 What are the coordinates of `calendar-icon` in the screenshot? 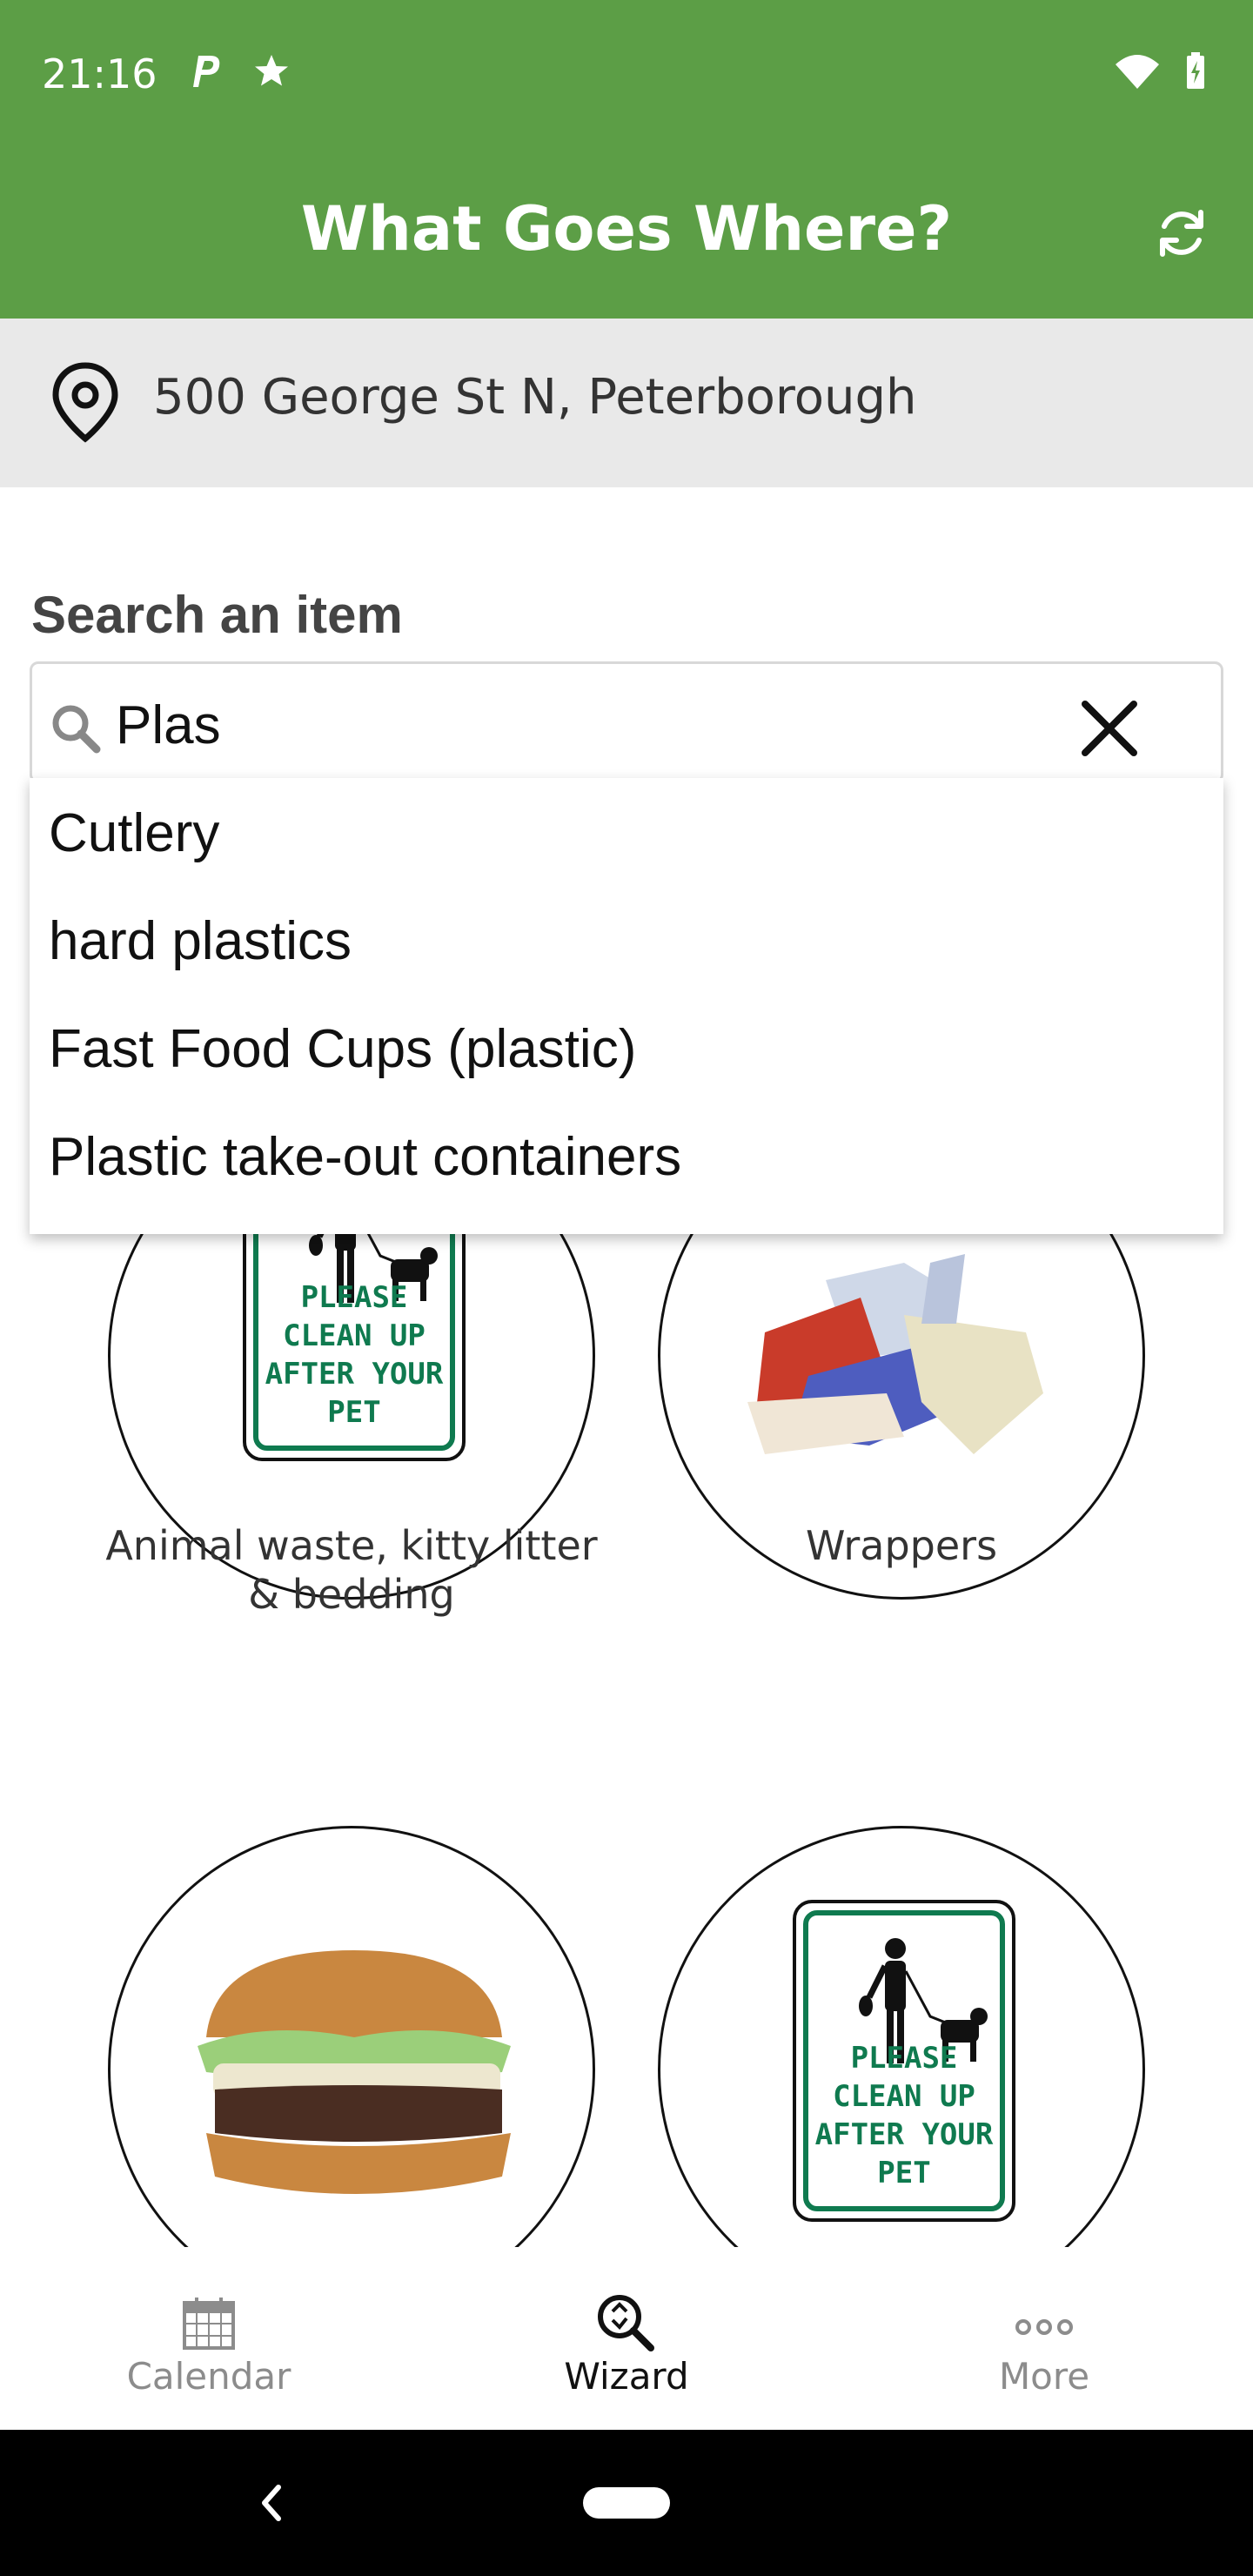 It's located at (209, 2324).